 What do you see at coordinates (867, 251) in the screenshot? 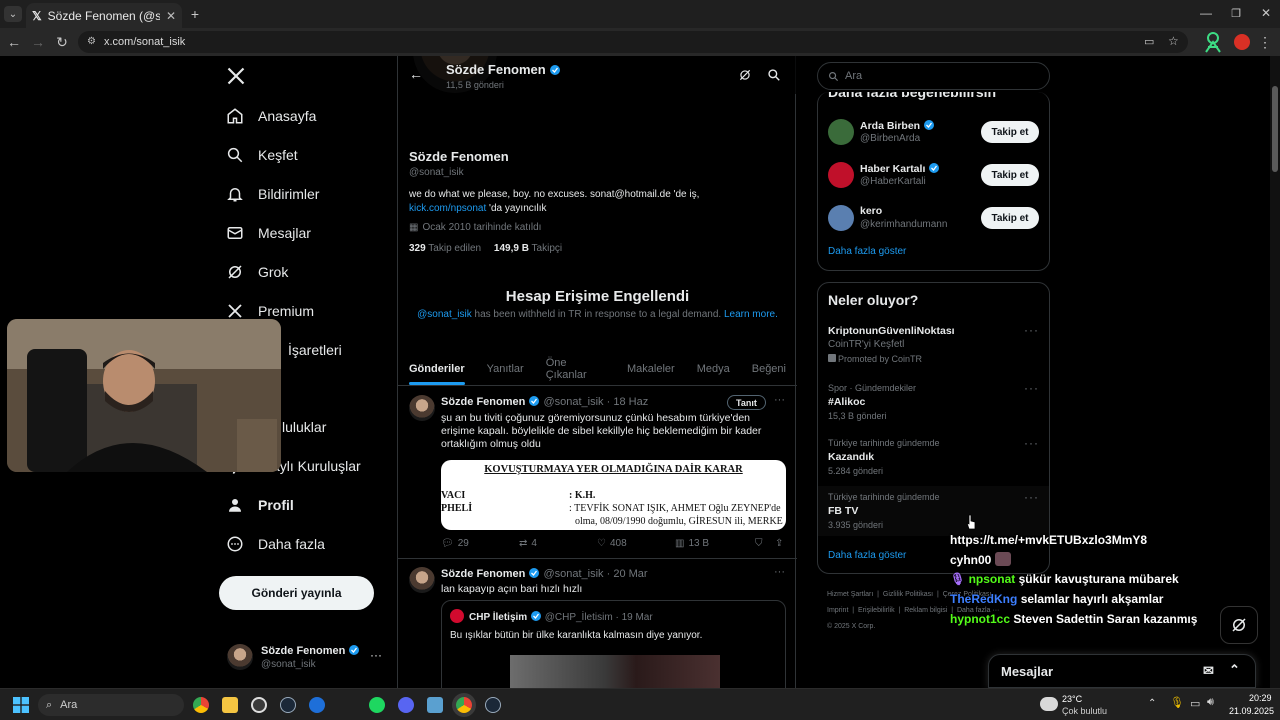
I see `show-more-link: Daha fazla göster` at bounding box center [867, 251].